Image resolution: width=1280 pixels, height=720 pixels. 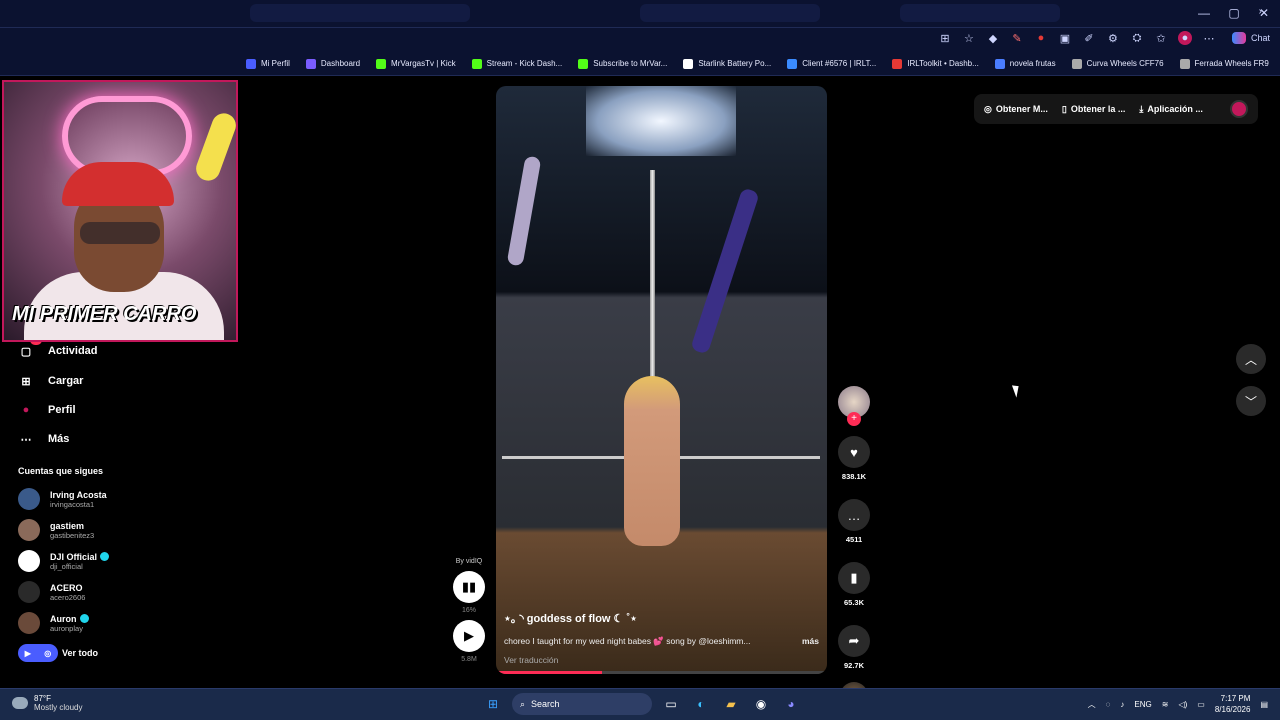 I want to click on bookmark-item: MrVargasTv | Kick, so click(x=416, y=63).